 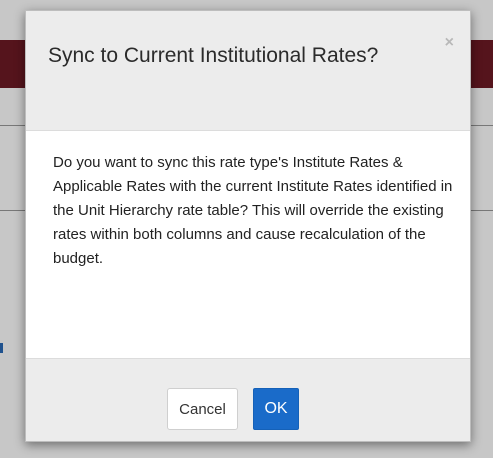 What do you see at coordinates (449, 43) in the screenshot?
I see `close-icon: ×` at bounding box center [449, 43].